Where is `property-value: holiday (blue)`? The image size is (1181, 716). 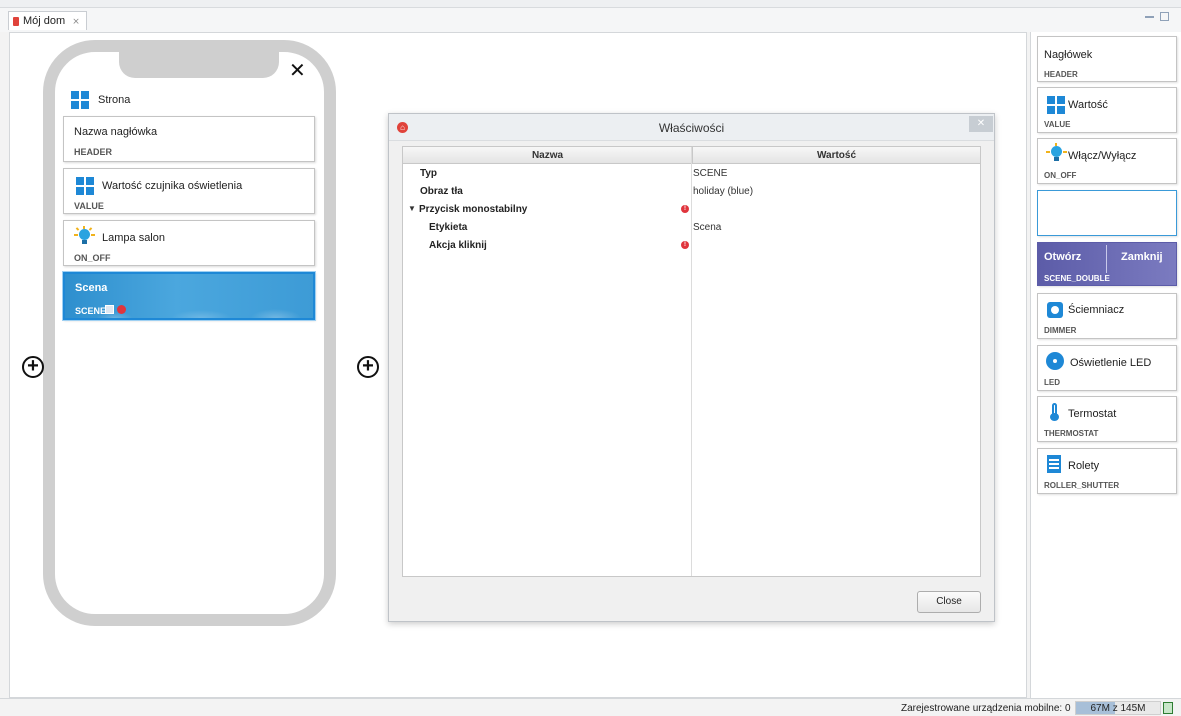 property-value: holiday (blue) is located at coordinates (723, 191).